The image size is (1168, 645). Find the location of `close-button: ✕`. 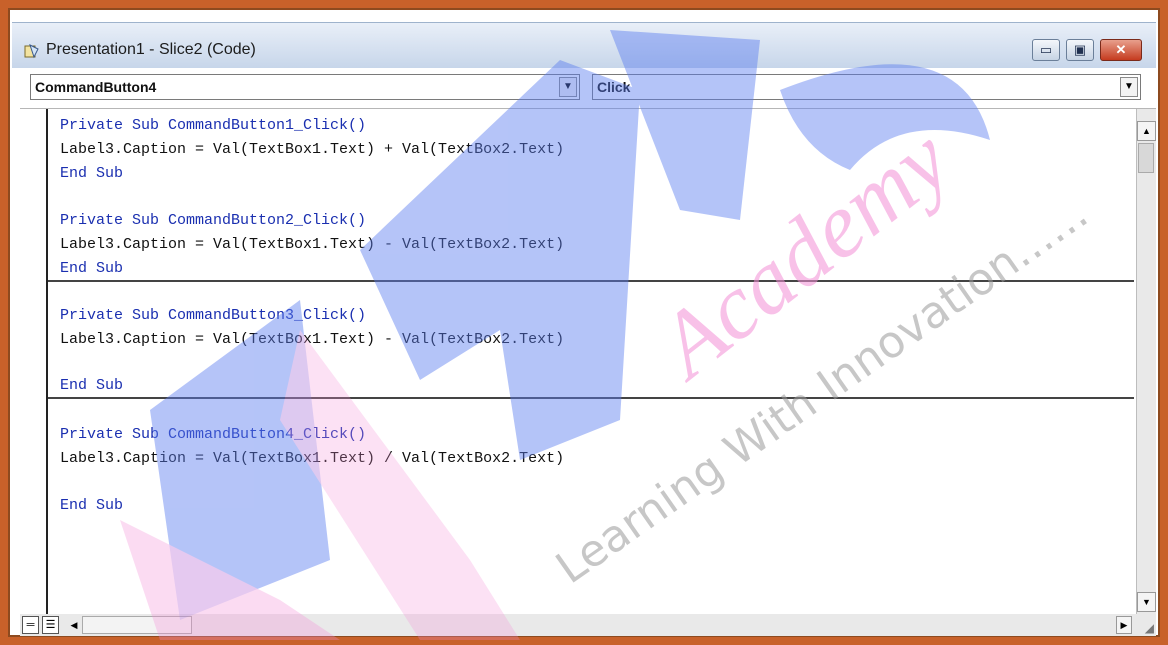

close-button: ✕ is located at coordinates (1121, 50).